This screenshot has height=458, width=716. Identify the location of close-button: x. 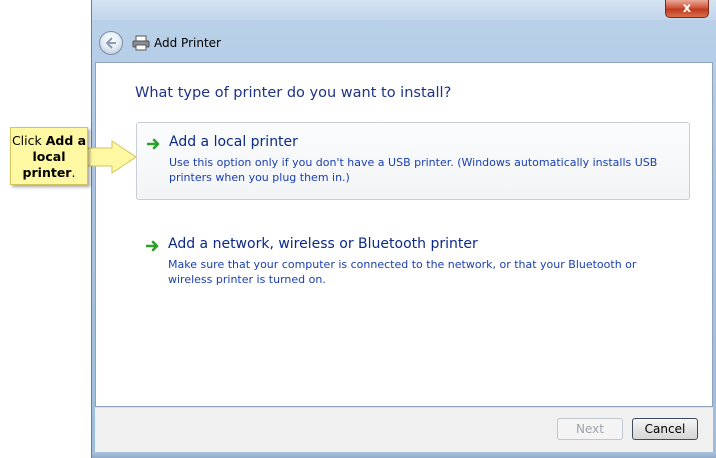
(687, 9).